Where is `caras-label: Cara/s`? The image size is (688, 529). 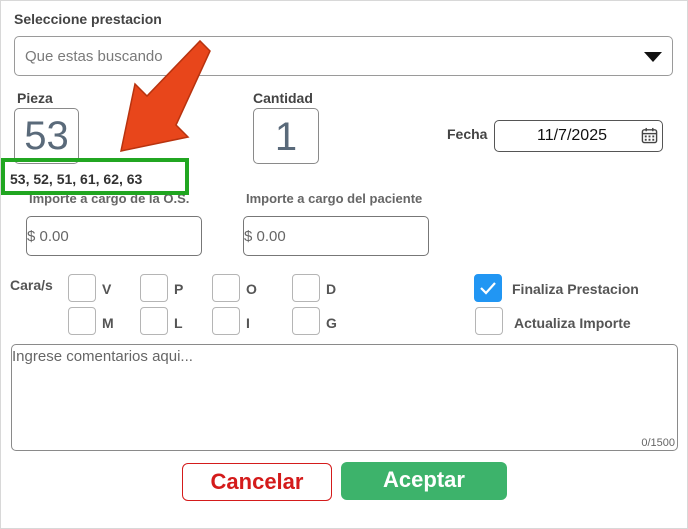 caras-label: Cara/s is located at coordinates (31, 285).